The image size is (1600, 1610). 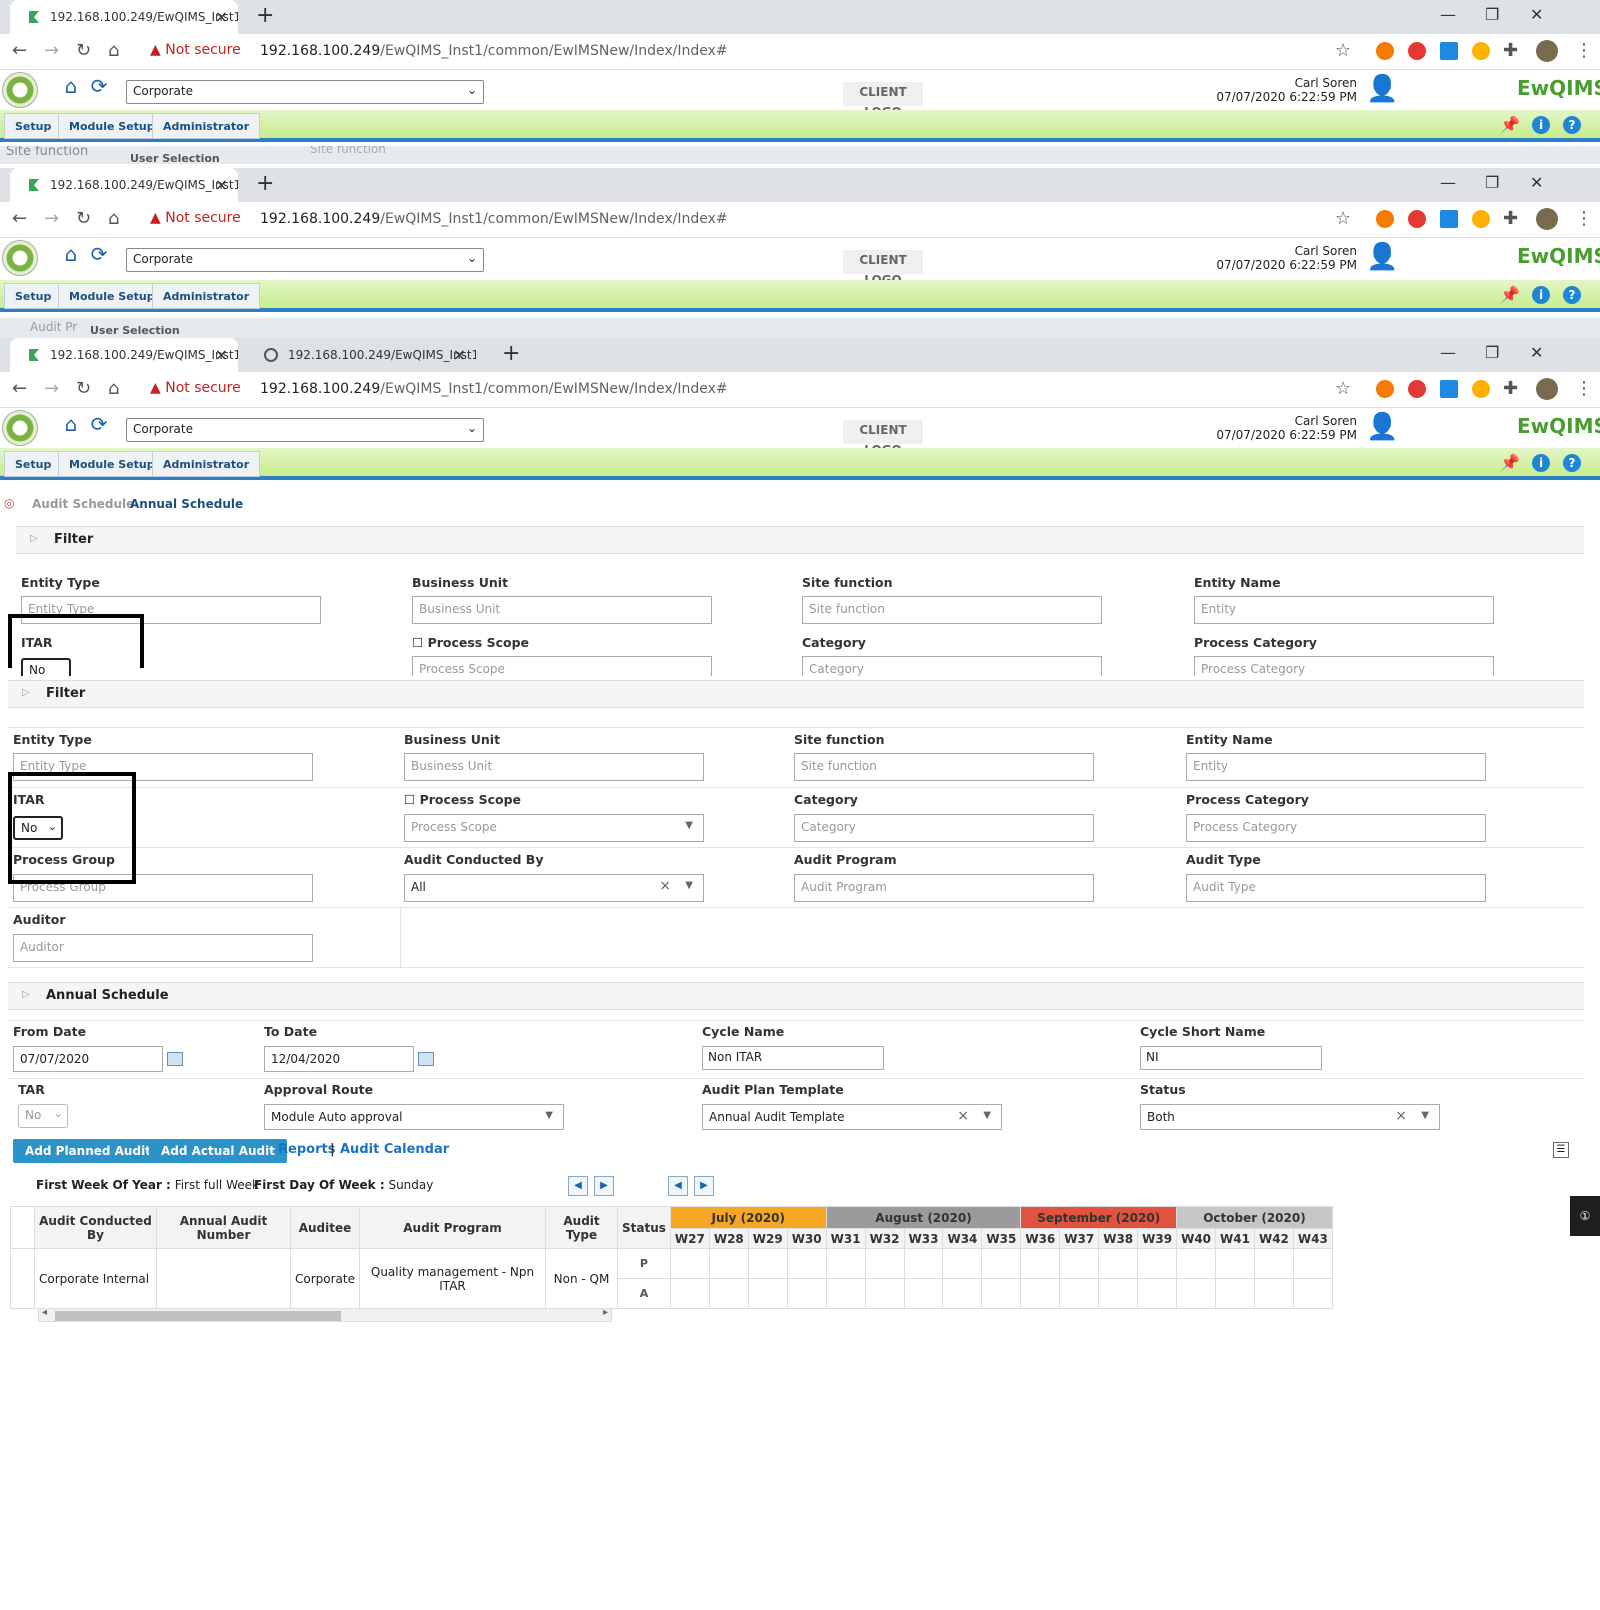 What do you see at coordinates (511, 354) in the screenshot?
I see `new-tab-icon: +` at bounding box center [511, 354].